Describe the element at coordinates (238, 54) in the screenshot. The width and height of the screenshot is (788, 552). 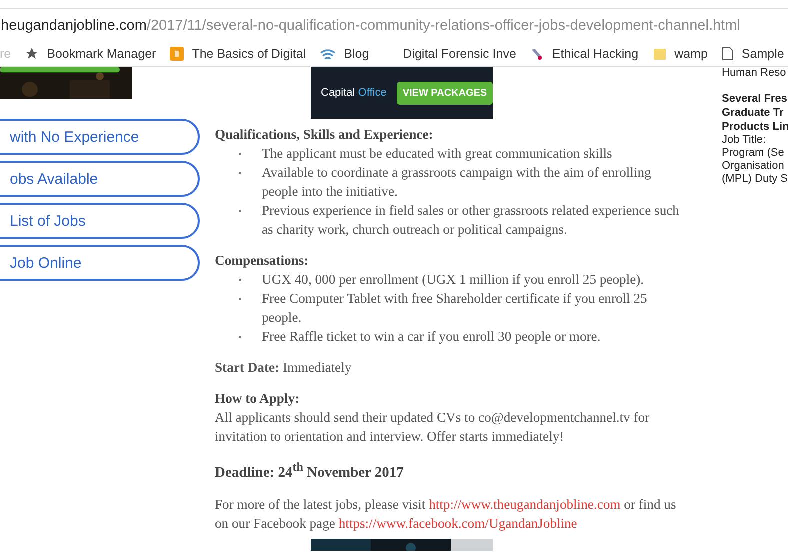
I see `bookmark: The Basics of Digital` at that location.